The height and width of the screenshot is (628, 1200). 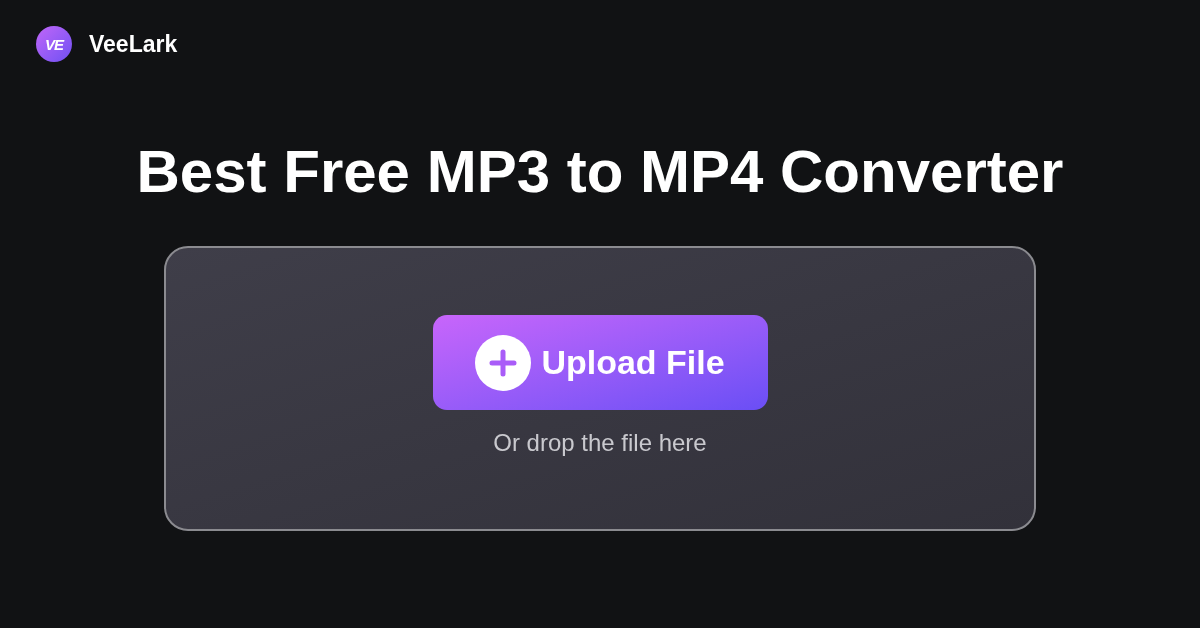 I want to click on brand-name: VeeLark, so click(x=133, y=44).